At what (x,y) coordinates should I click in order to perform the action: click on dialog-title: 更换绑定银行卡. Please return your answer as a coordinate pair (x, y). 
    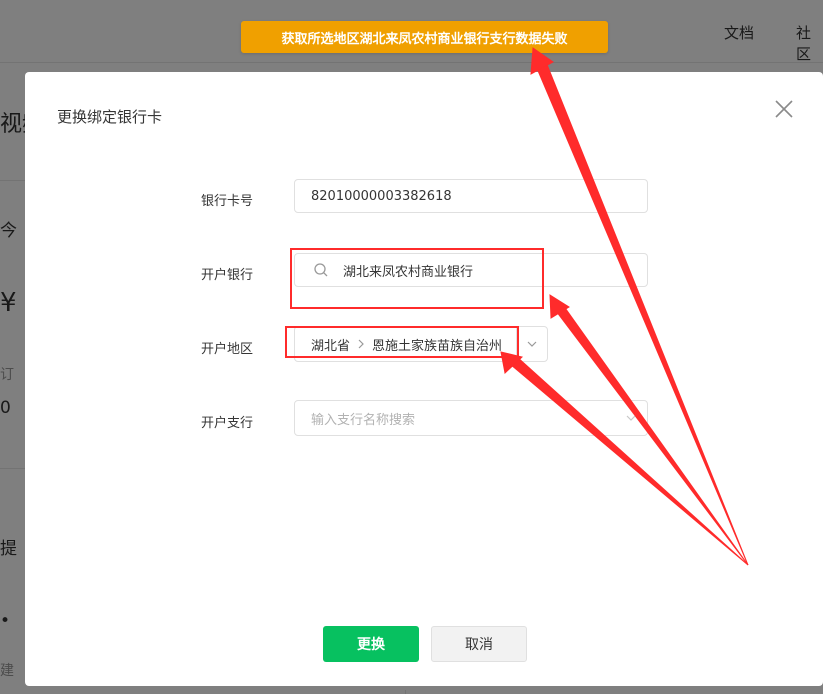
    Looking at the image, I should click on (110, 117).